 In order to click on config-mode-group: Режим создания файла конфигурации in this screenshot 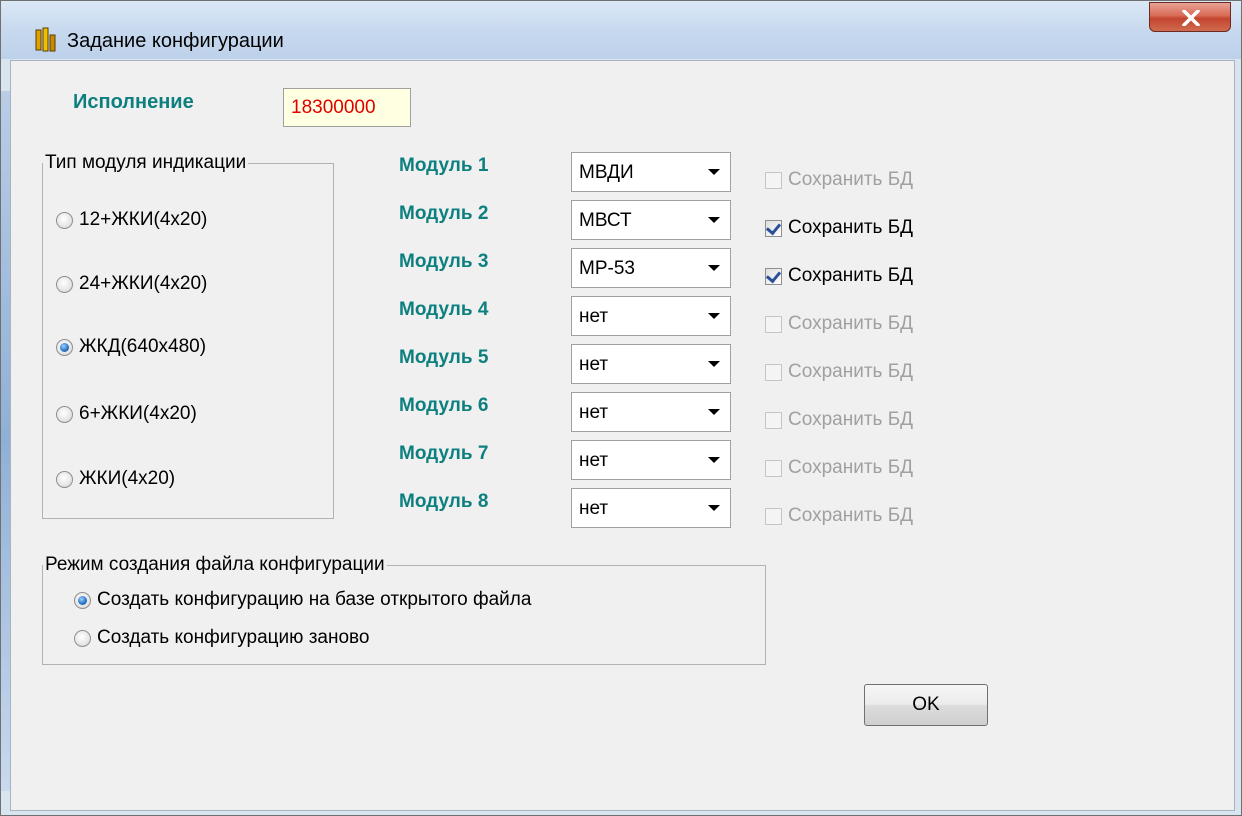, I will do `click(404, 609)`.